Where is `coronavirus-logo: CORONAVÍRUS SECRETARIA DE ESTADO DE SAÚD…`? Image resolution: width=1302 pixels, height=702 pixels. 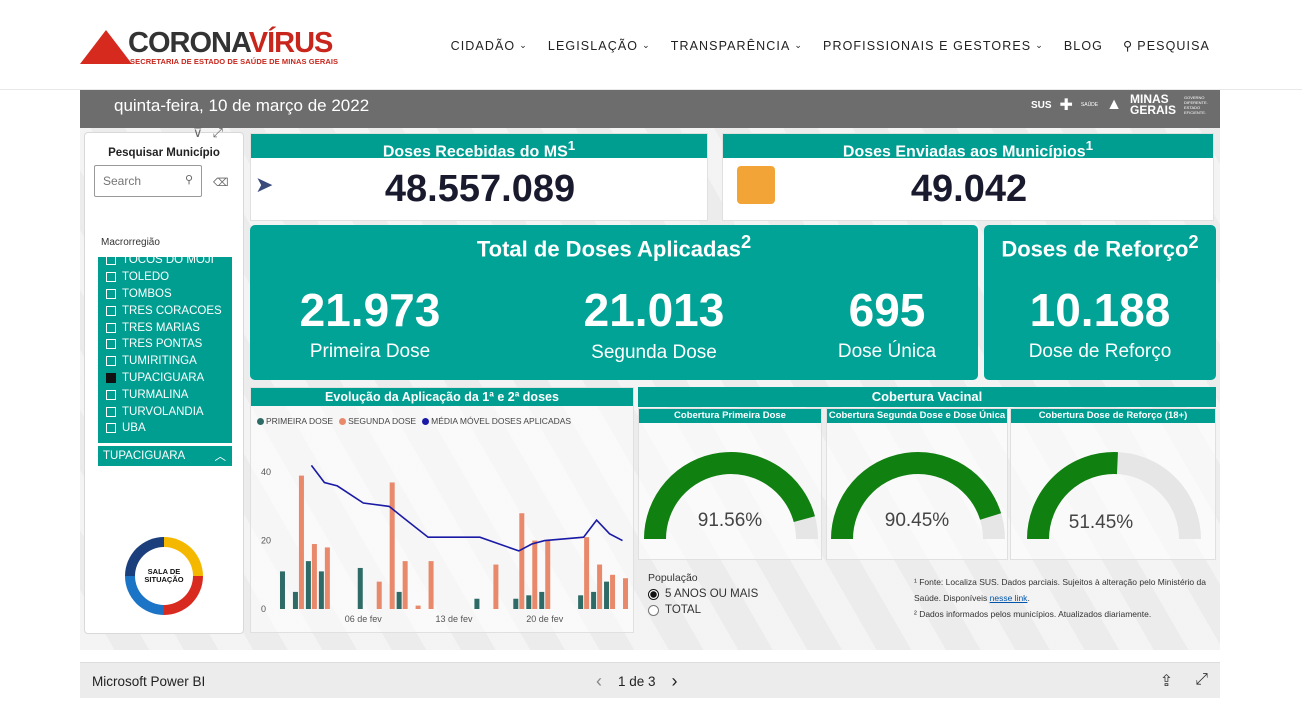 coronavirus-logo: CORONAVÍRUS SECRETARIA DE ESTADO DE SAÚD… is located at coordinates (215, 48).